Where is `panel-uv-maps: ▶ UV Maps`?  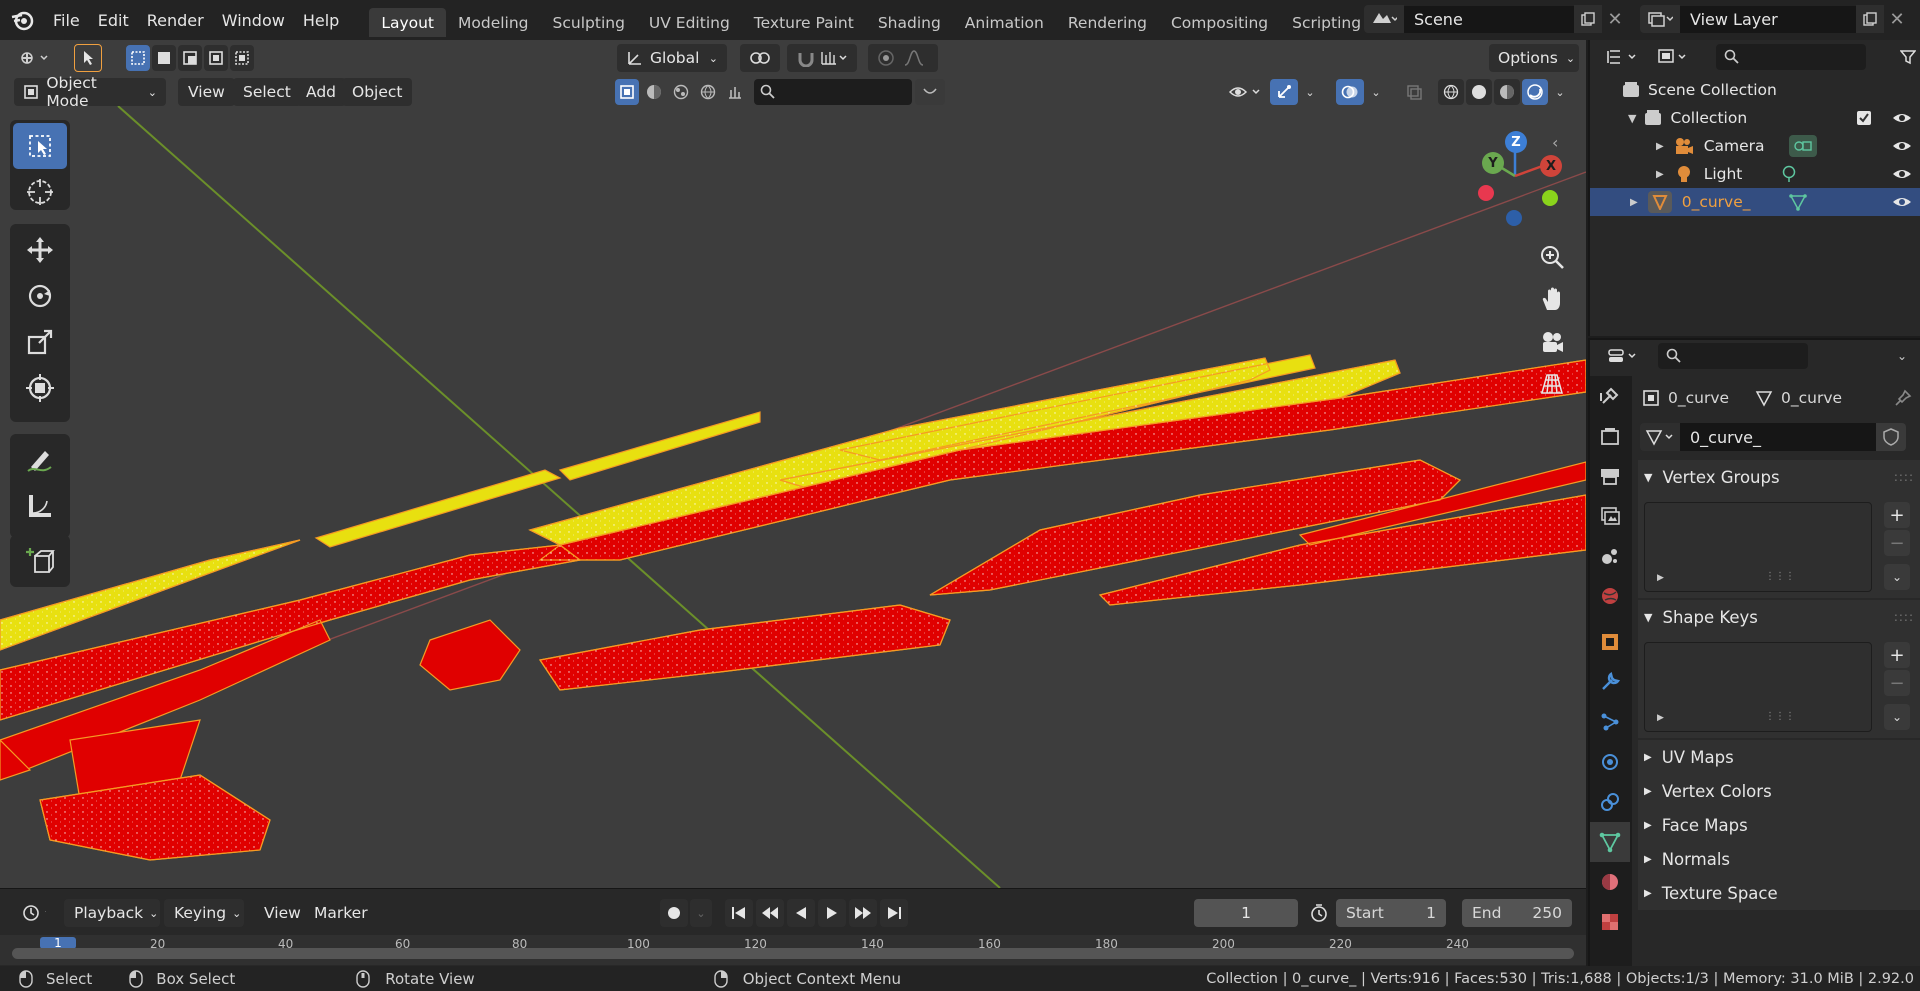
panel-uv-maps: ▶ UV Maps is located at coordinates (1779, 757).